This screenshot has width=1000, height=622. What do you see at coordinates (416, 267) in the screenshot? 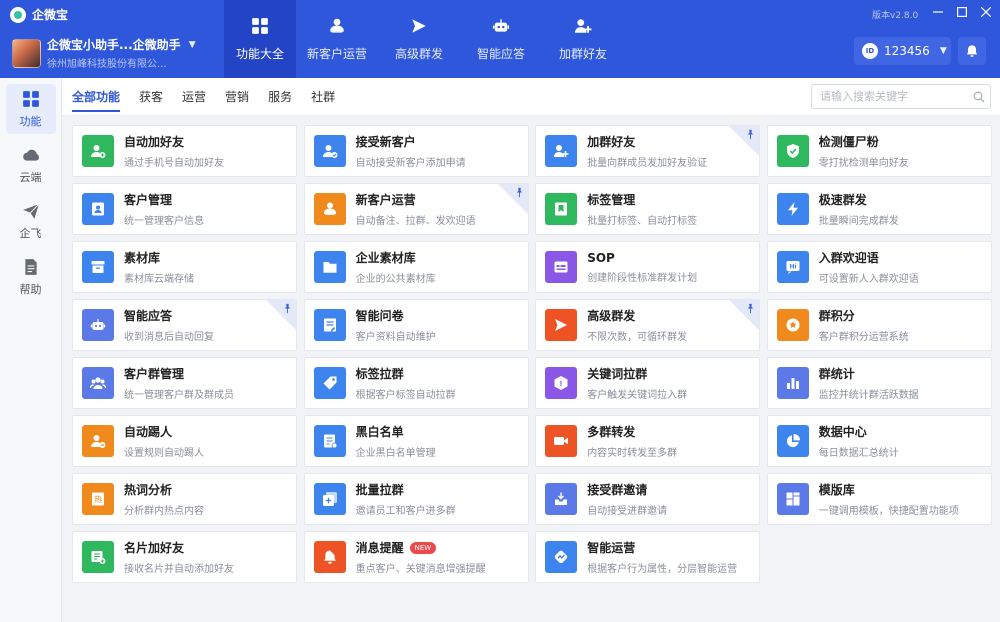
I see `feature-card: 企业素材库 企业的公共素材库` at bounding box center [416, 267].